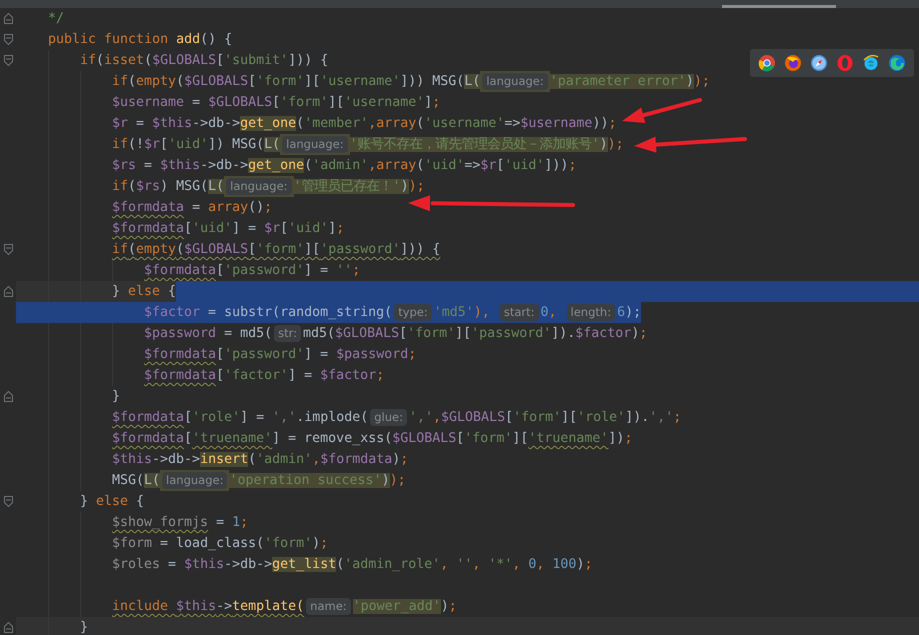 This screenshot has height=635, width=919. Describe the element at coordinates (284, 607) in the screenshot. I see `code-line: include $this->template( name: 'power_add');` at that location.